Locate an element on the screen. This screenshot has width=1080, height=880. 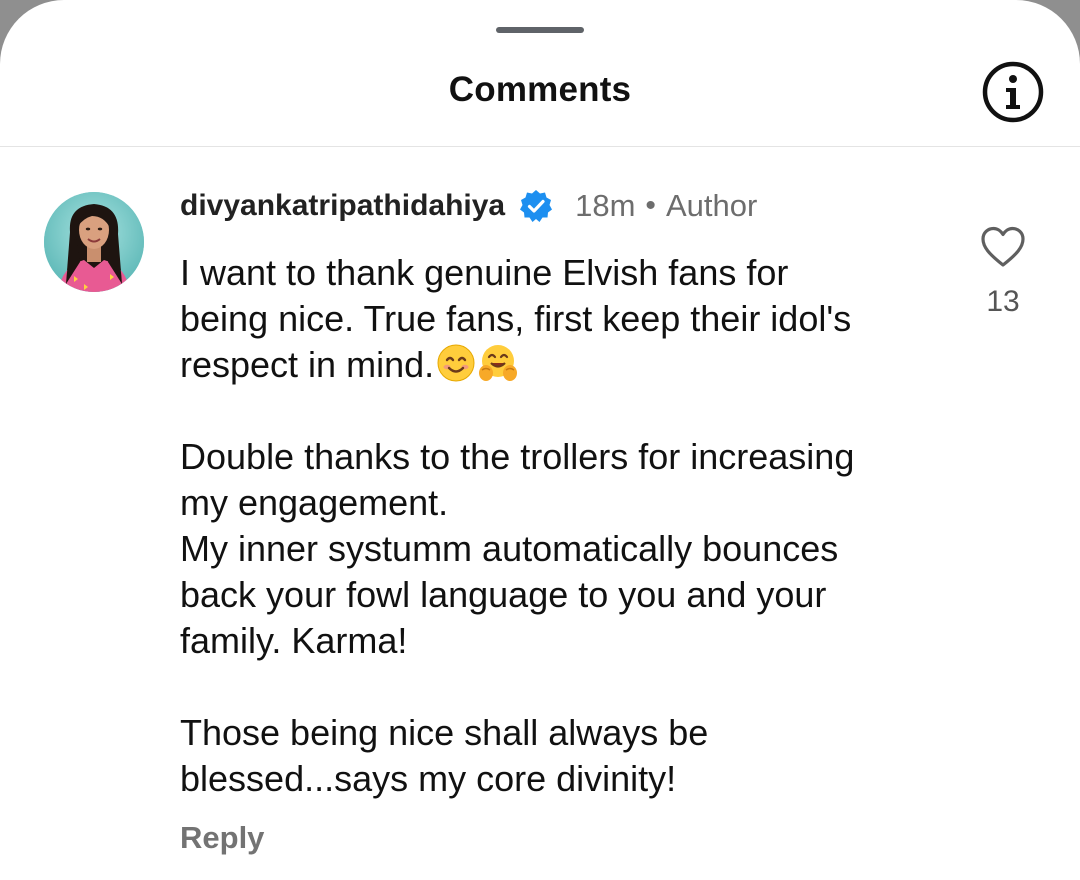
username: divyankatripathidahiya is located at coordinates (342, 206).